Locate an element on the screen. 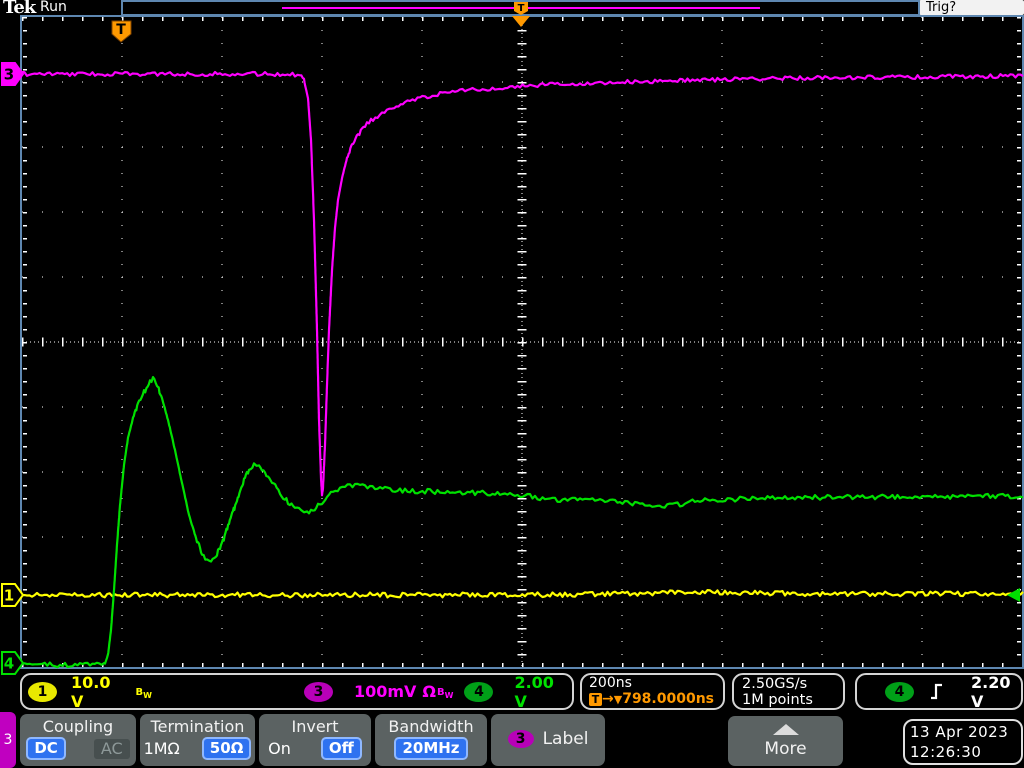  ch4-scale: 2.00 V is located at coordinates (534, 691).